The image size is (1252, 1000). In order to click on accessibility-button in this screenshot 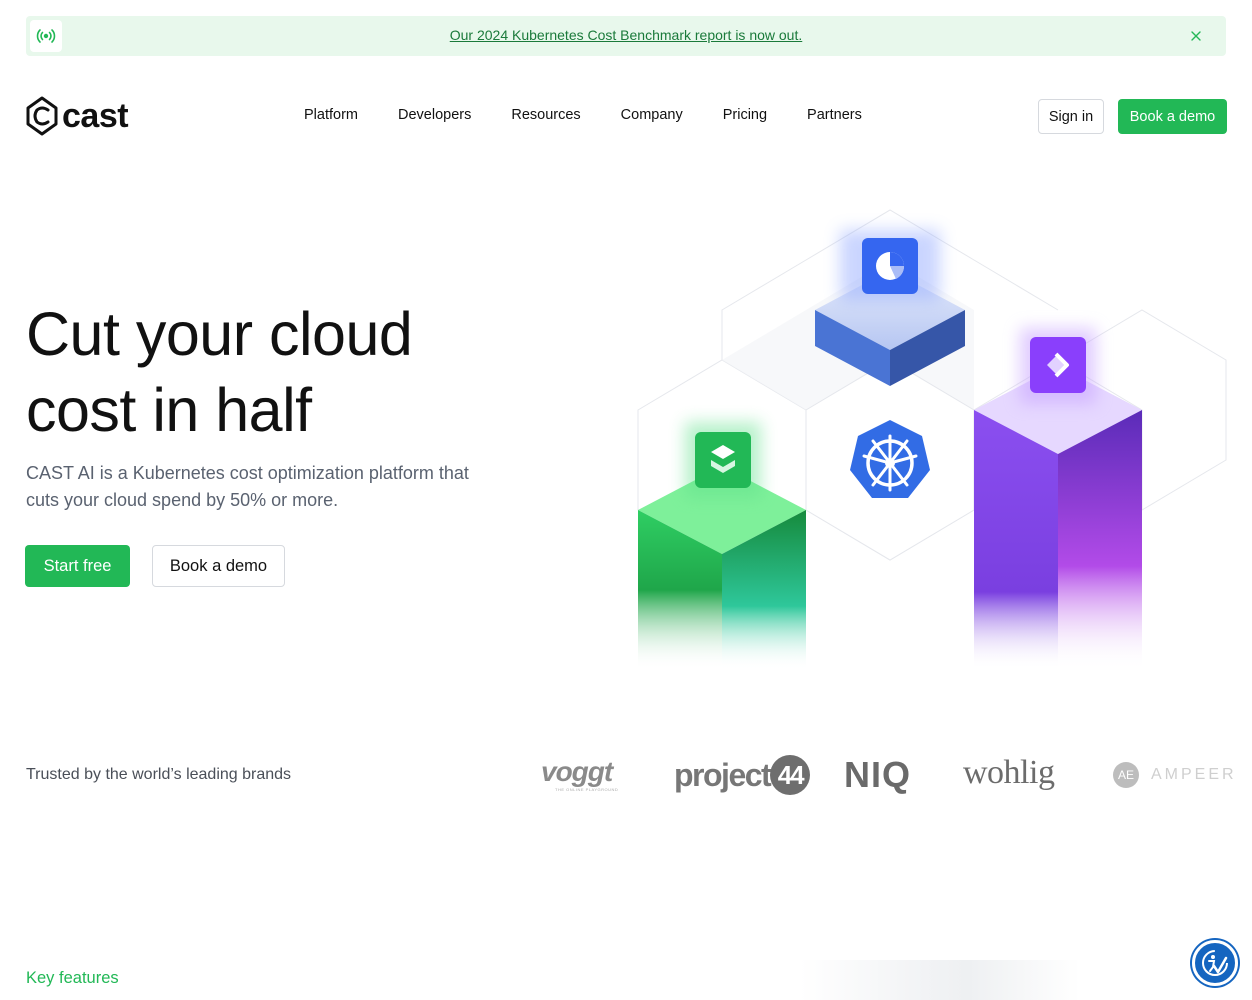, I will do `click(1215, 963)`.